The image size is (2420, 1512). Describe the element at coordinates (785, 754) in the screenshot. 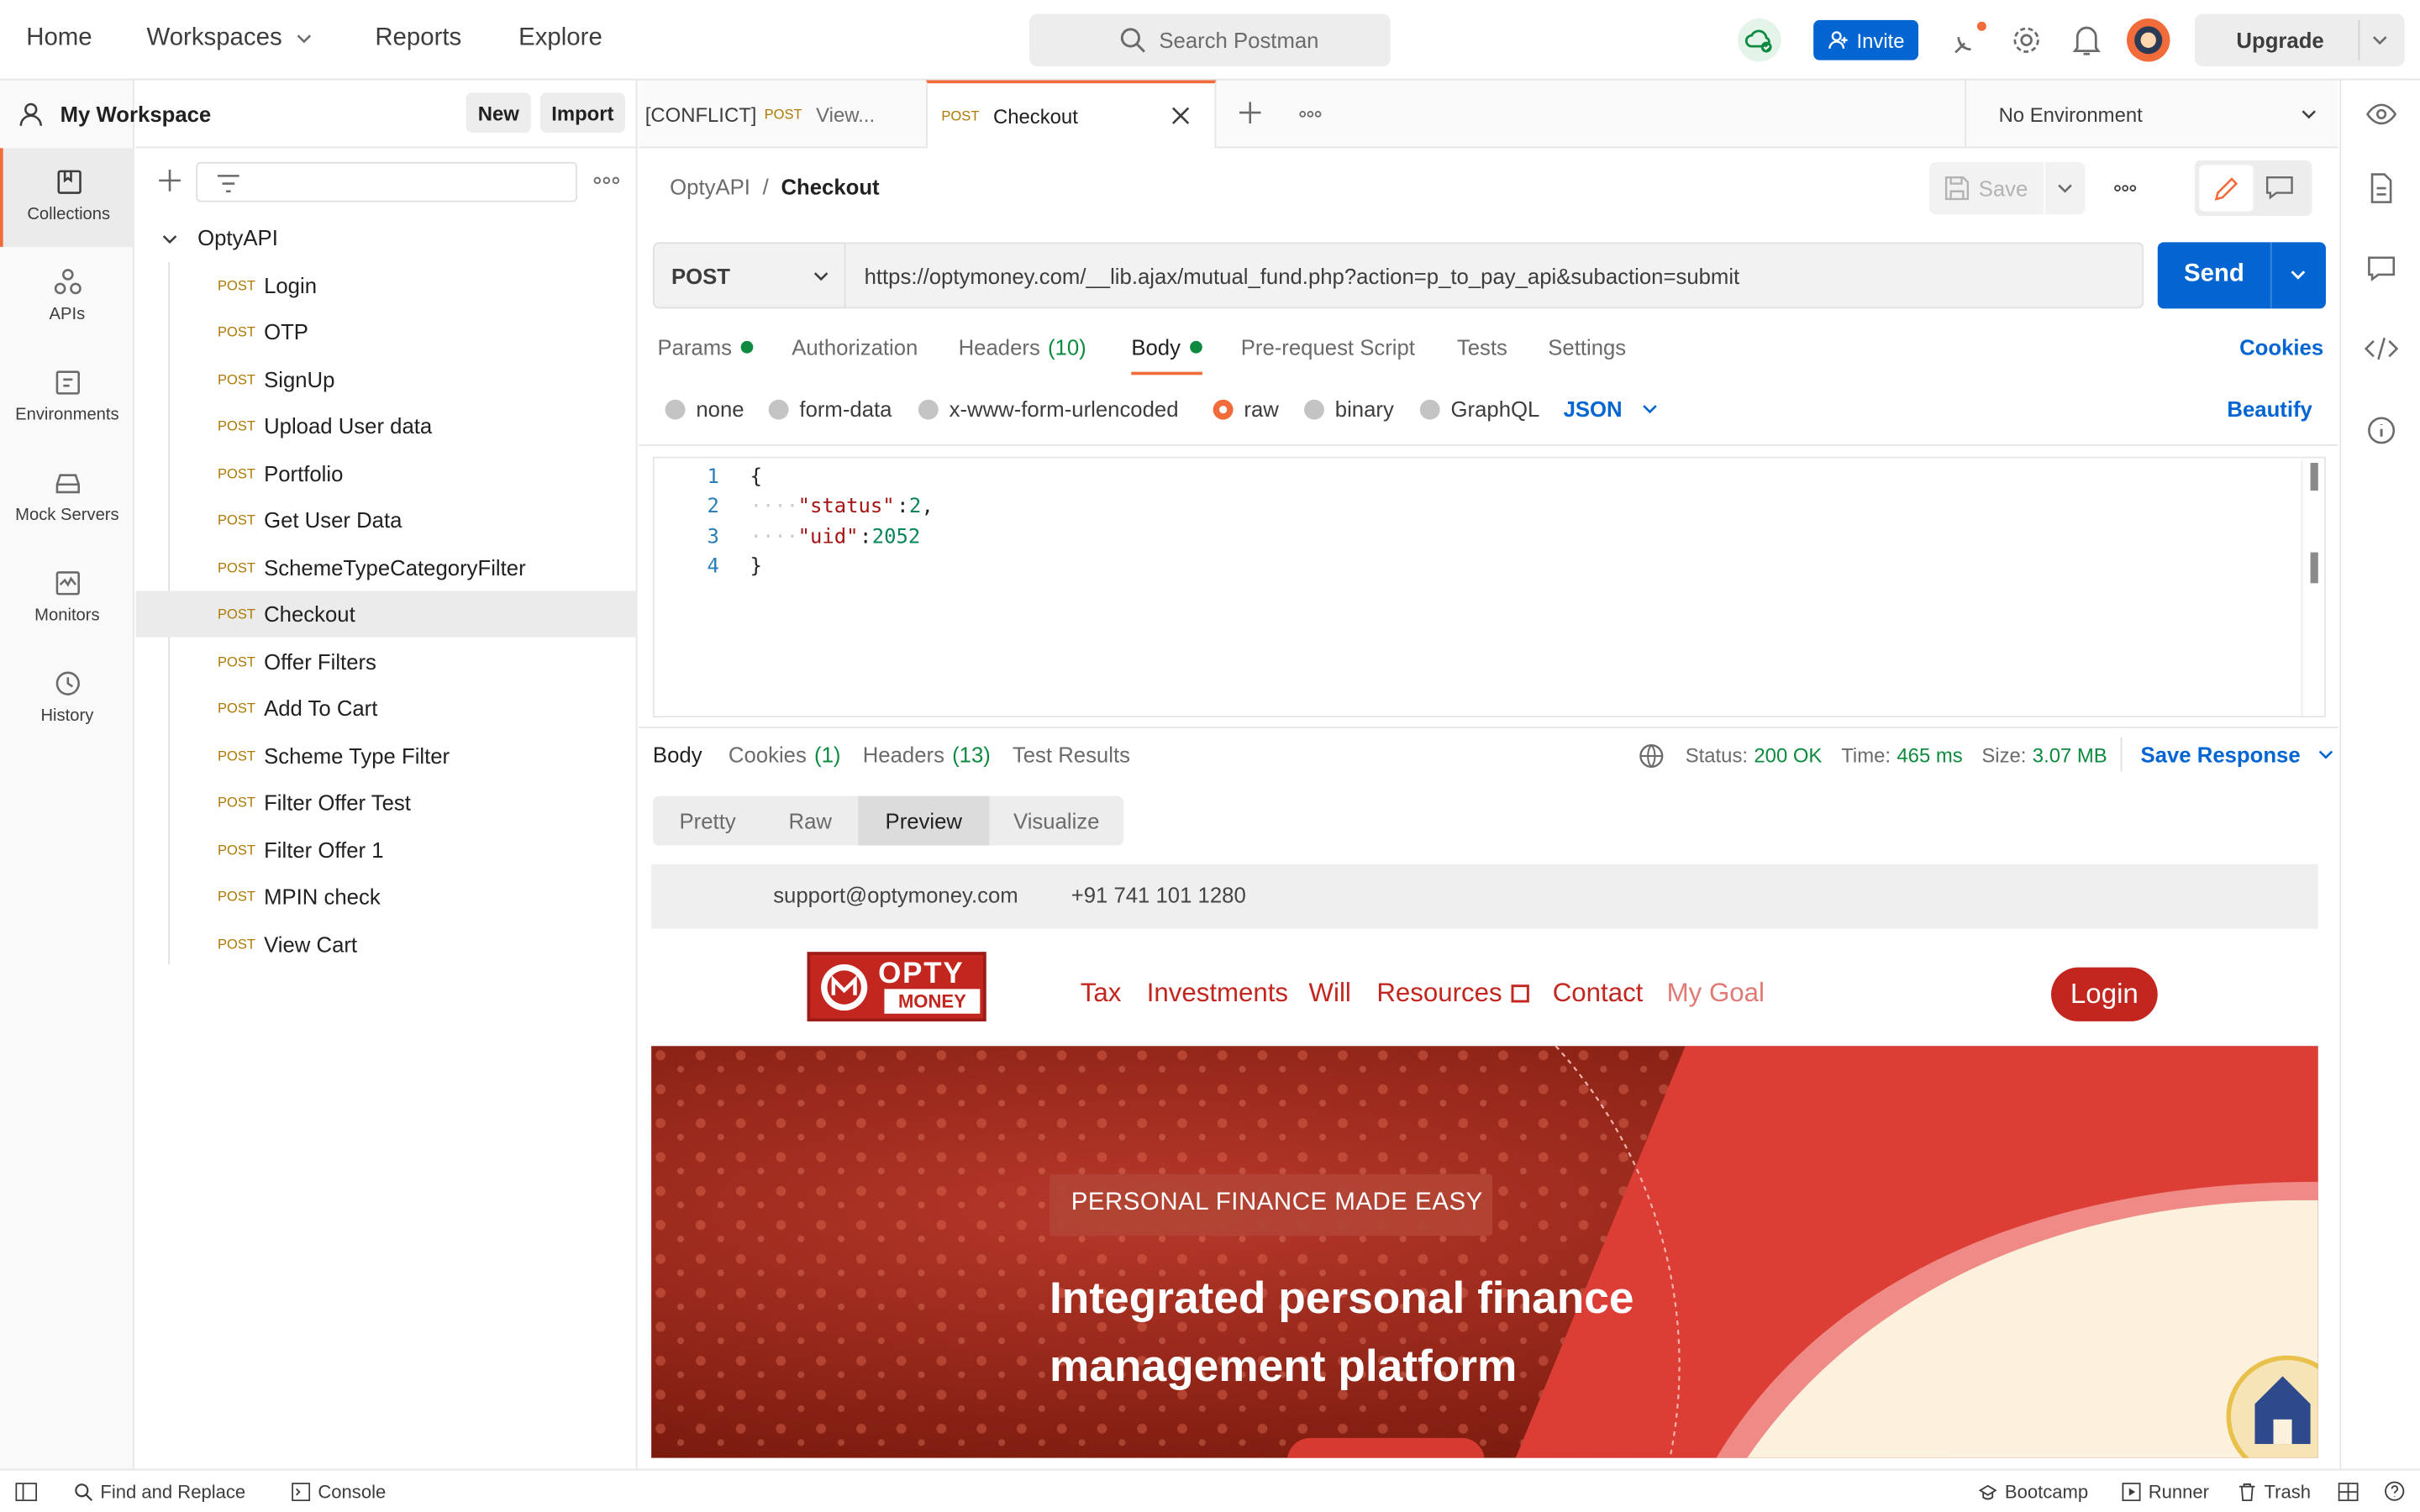

I see `response-tab-cookies: Cookies (1)` at that location.